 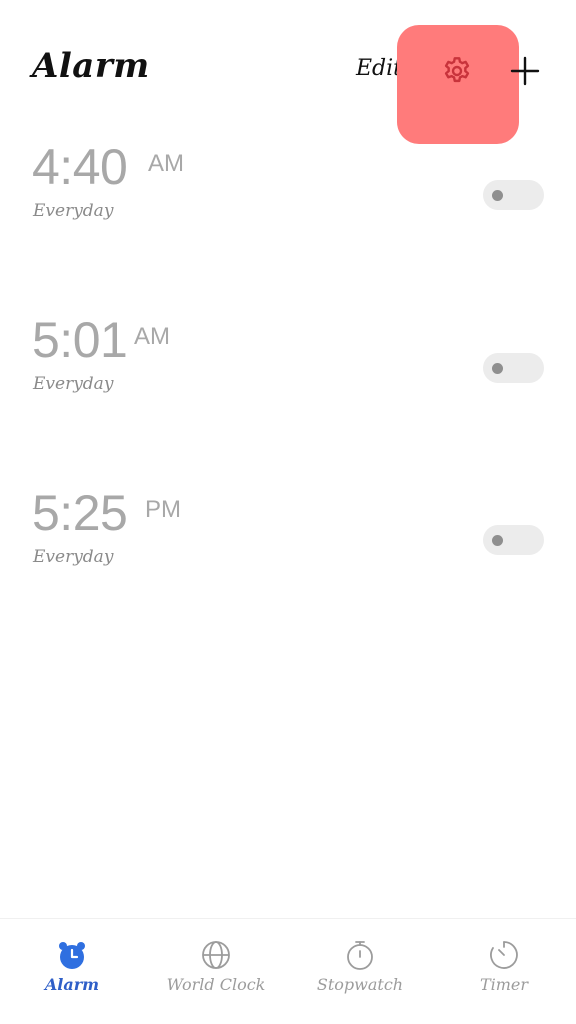 I want to click on stopwatch-icon, so click(x=360, y=955).